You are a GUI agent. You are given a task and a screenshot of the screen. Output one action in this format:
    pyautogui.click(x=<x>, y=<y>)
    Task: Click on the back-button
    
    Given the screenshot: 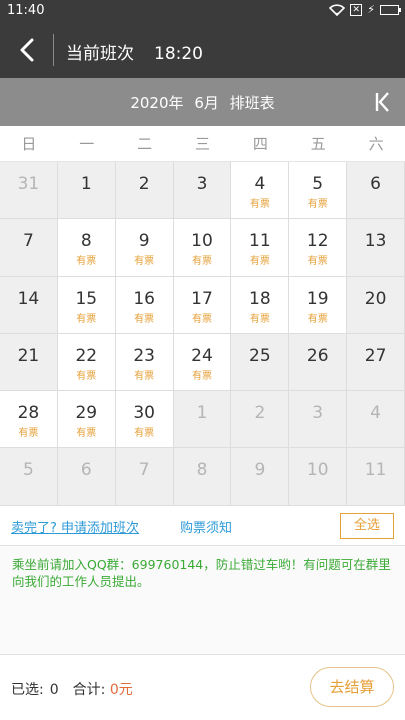 What is the action you would take?
    pyautogui.click(x=28, y=50)
    